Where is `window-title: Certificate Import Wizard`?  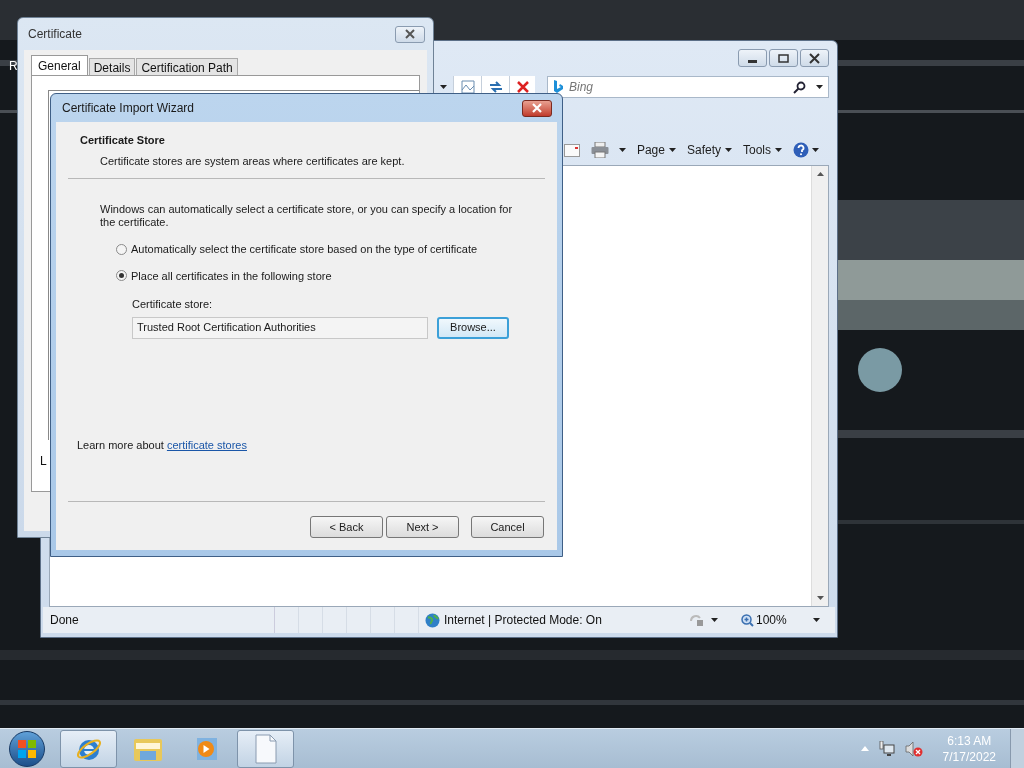 window-title: Certificate Import Wizard is located at coordinates (128, 108).